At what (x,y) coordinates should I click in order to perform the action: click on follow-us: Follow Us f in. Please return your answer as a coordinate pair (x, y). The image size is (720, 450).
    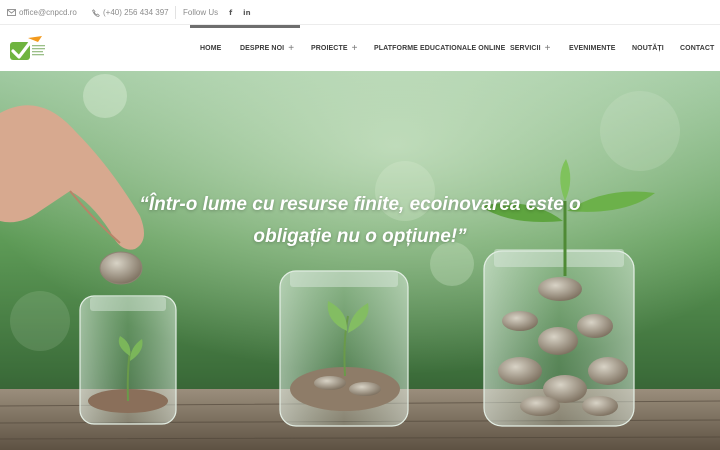
    Looking at the image, I should click on (217, 12).